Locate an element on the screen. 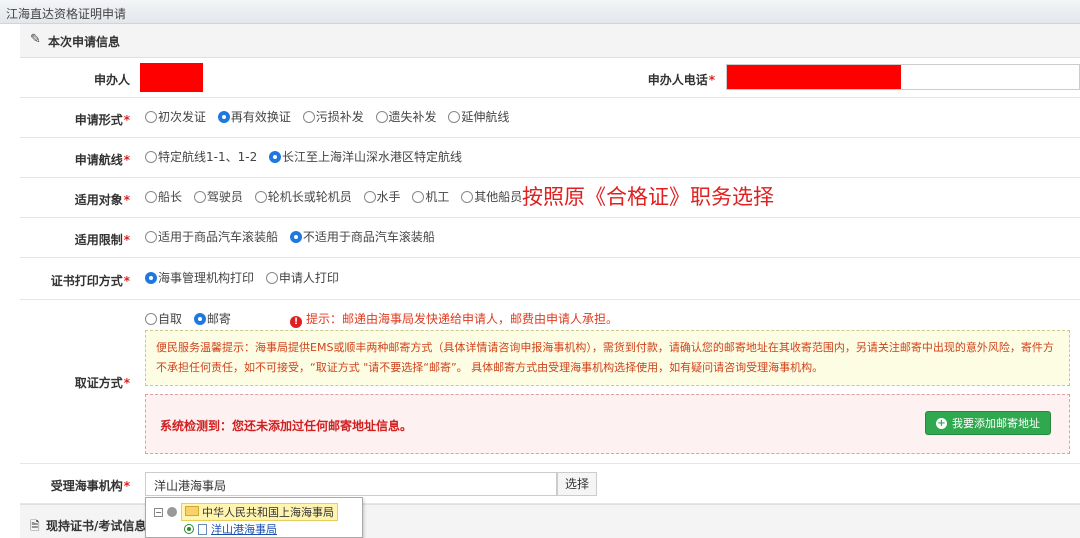  pickup-label: 取证方式* is located at coordinates (102, 383).